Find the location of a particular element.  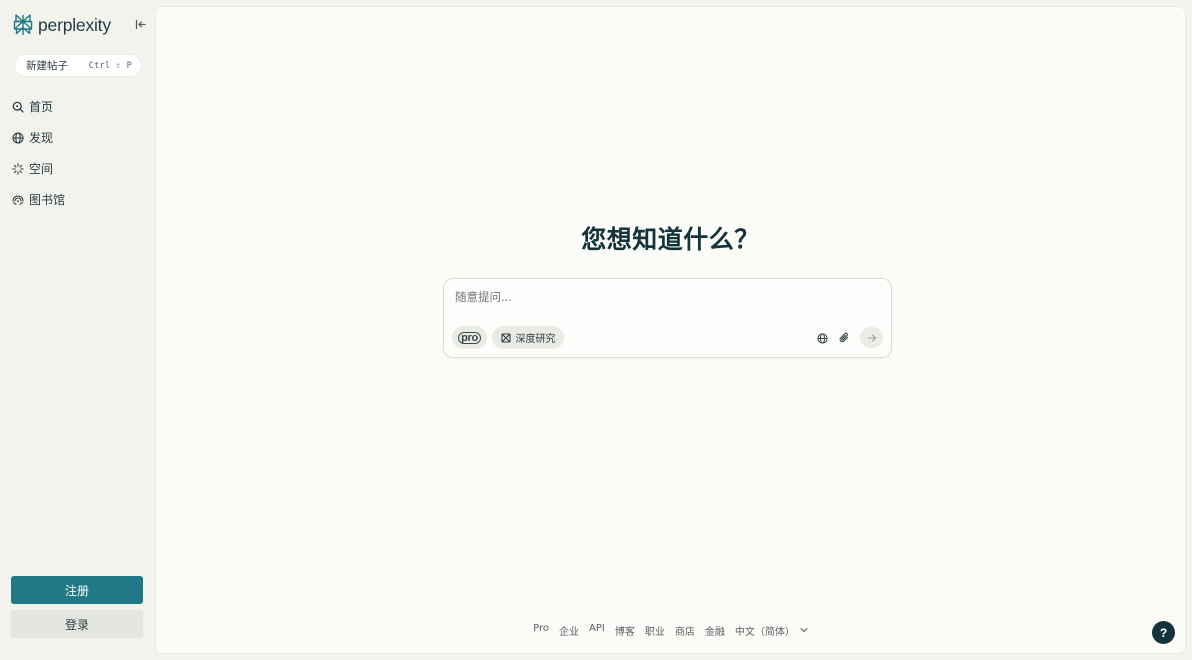

library-icon is located at coordinates (18, 200).